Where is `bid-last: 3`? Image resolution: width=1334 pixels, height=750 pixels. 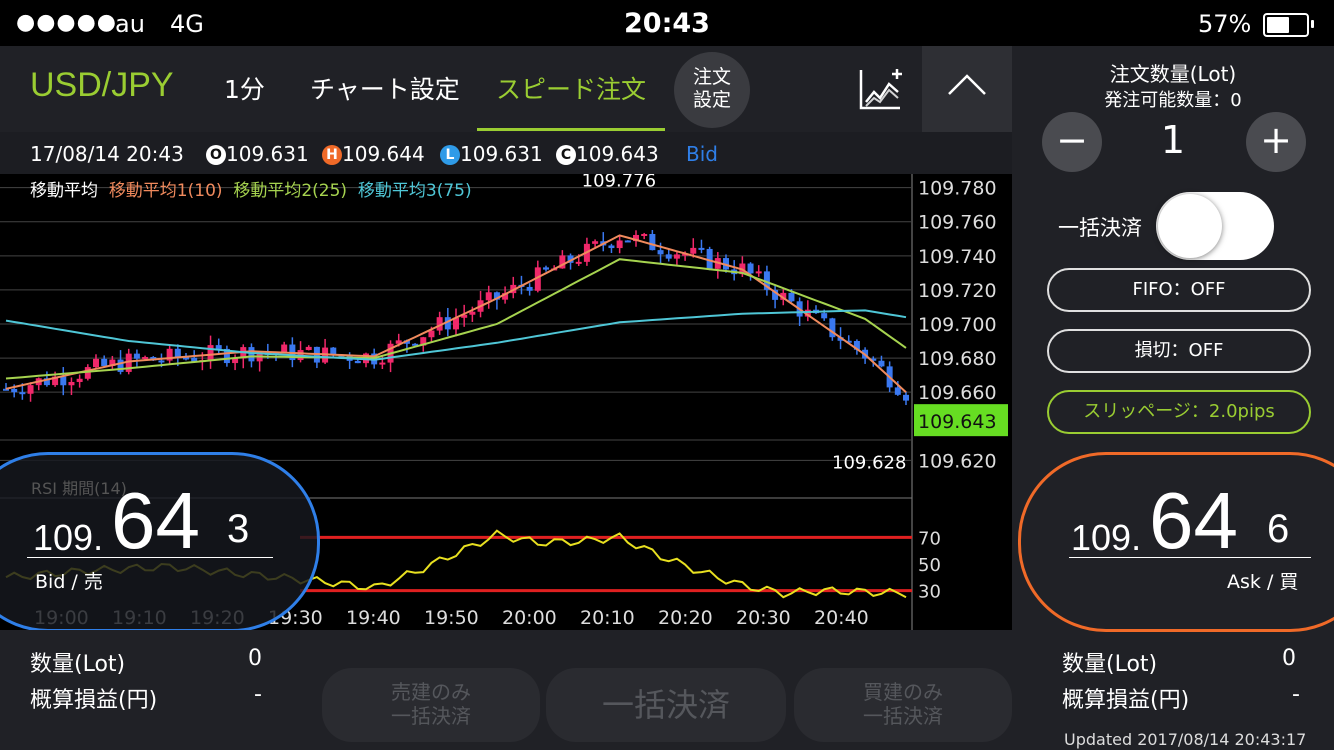 bid-last: 3 is located at coordinates (238, 529).